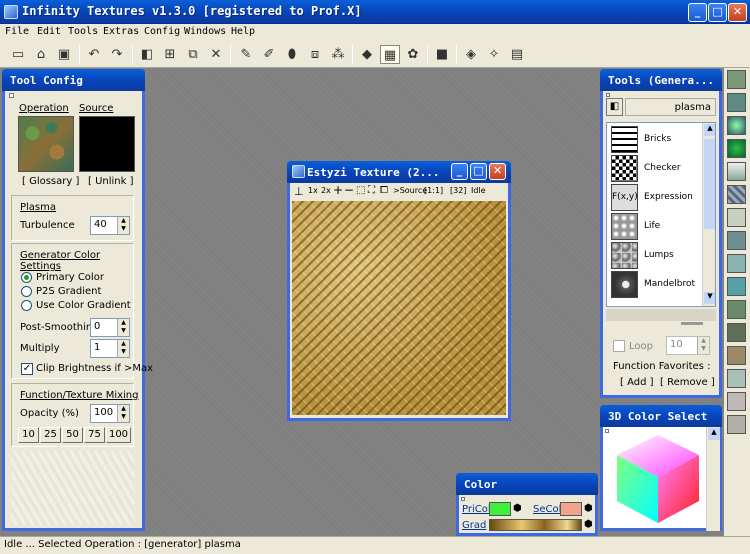 The height and width of the screenshot is (554, 750). Describe the element at coordinates (299, 191) in the screenshot. I see `anchor-icon: ⊥` at that location.